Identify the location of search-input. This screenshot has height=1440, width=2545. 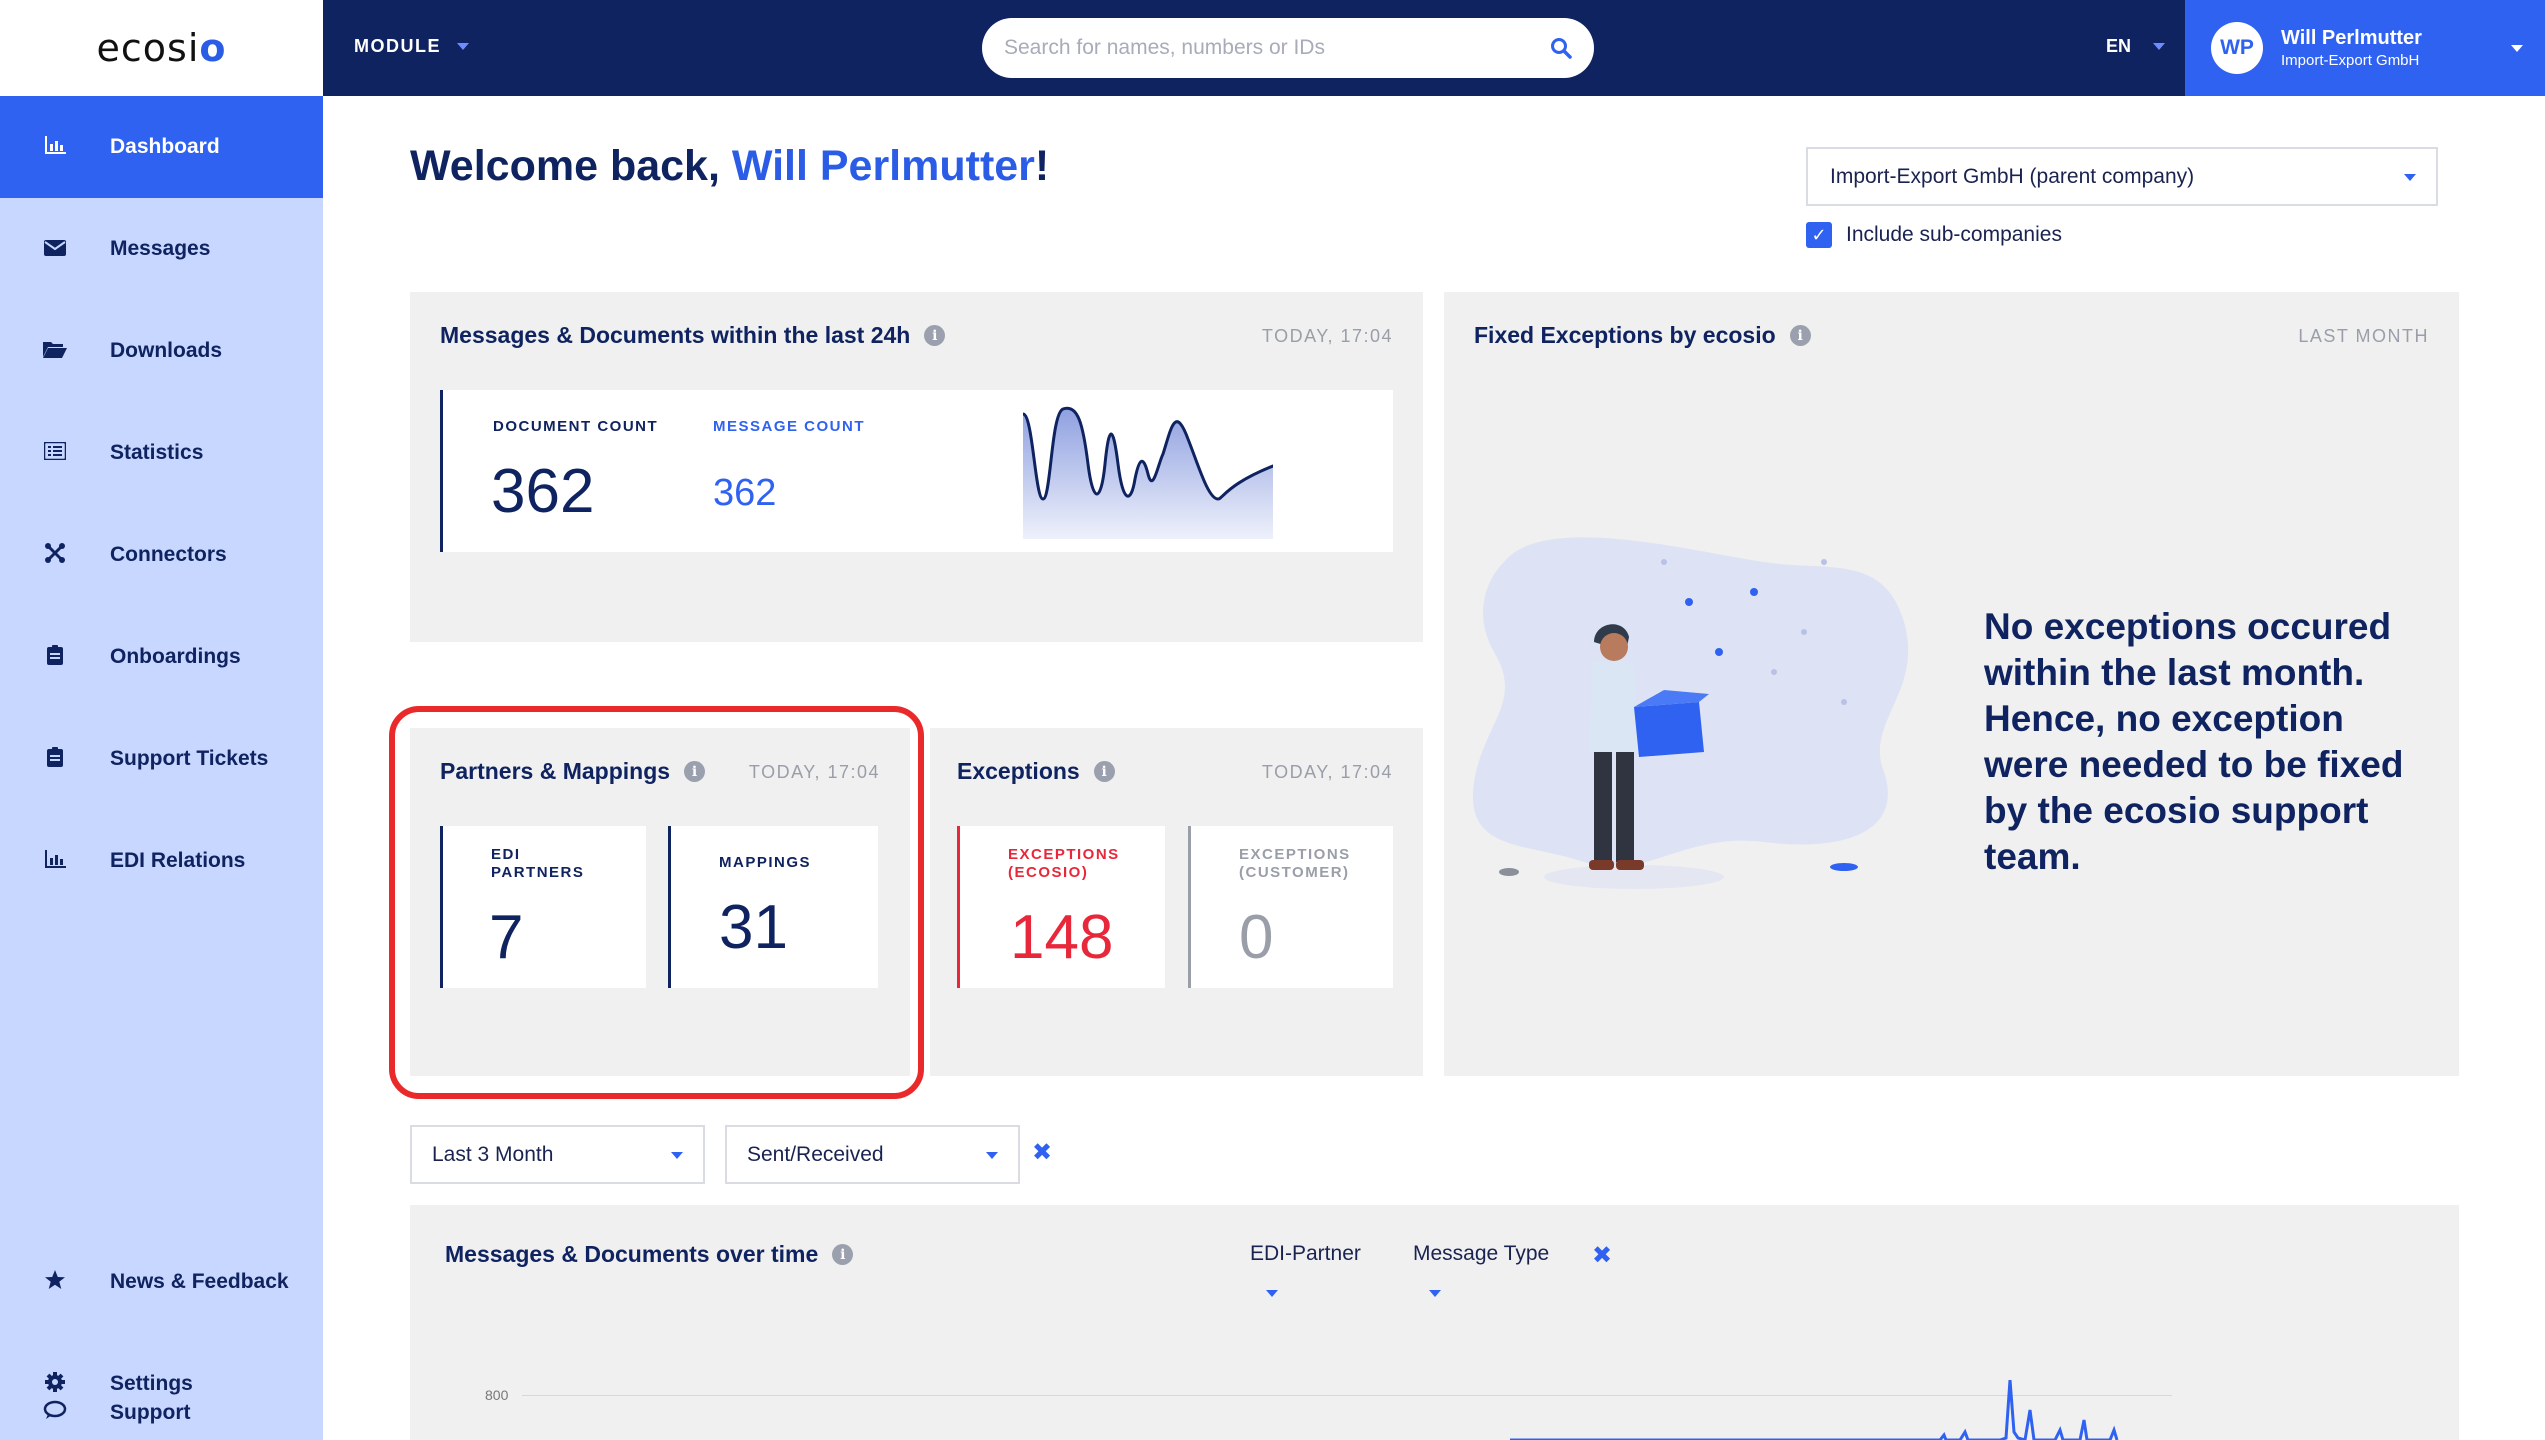
(1277, 48).